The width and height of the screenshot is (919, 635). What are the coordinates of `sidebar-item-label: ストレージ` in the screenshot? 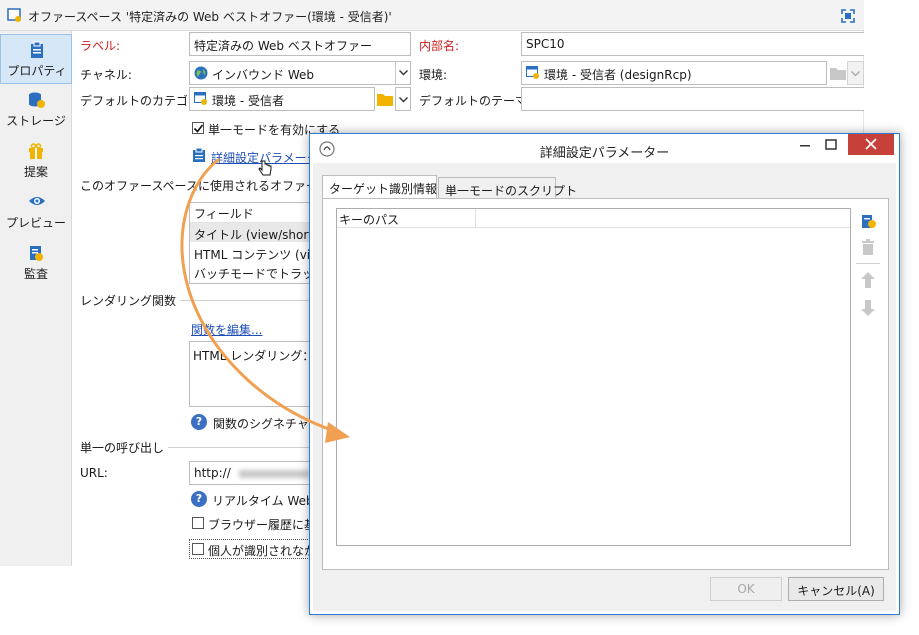 It's located at (36, 121).